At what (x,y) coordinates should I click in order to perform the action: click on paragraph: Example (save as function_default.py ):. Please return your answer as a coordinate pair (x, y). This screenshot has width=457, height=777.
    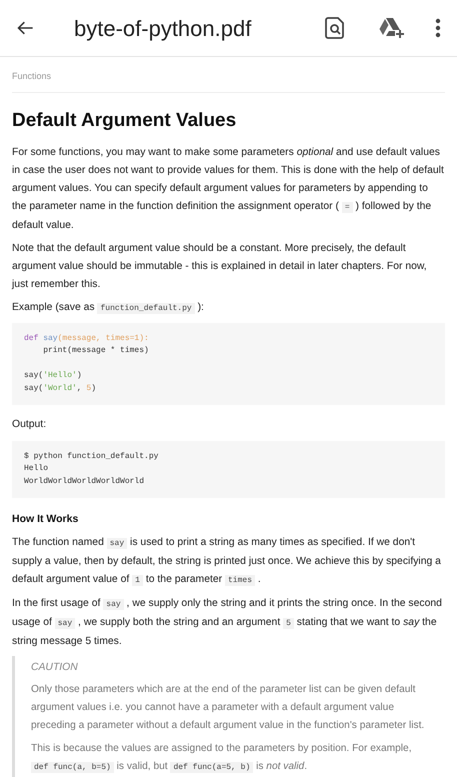
    Looking at the image, I should click on (108, 308).